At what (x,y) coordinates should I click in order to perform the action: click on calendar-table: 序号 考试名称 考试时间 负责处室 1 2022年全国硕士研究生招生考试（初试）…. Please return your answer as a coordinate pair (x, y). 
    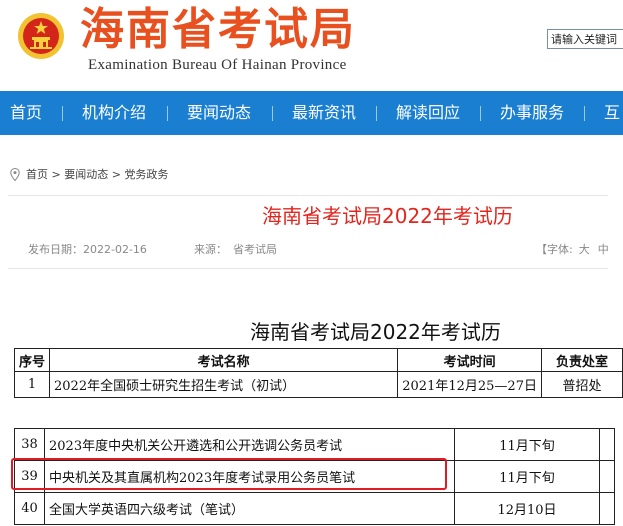
    Looking at the image, I should click on (318, 373).